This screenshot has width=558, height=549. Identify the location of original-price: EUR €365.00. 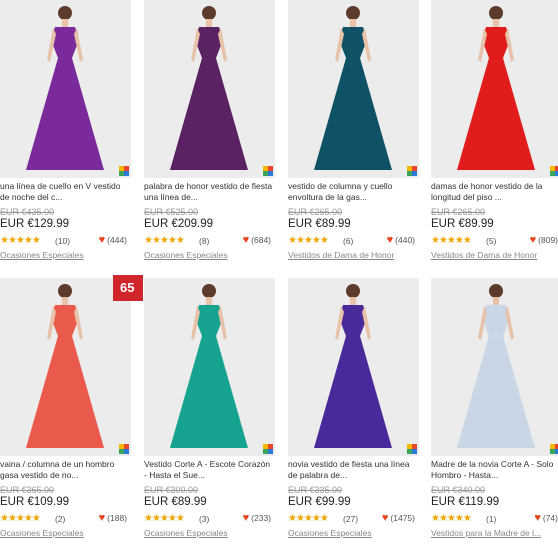
(27, 490).